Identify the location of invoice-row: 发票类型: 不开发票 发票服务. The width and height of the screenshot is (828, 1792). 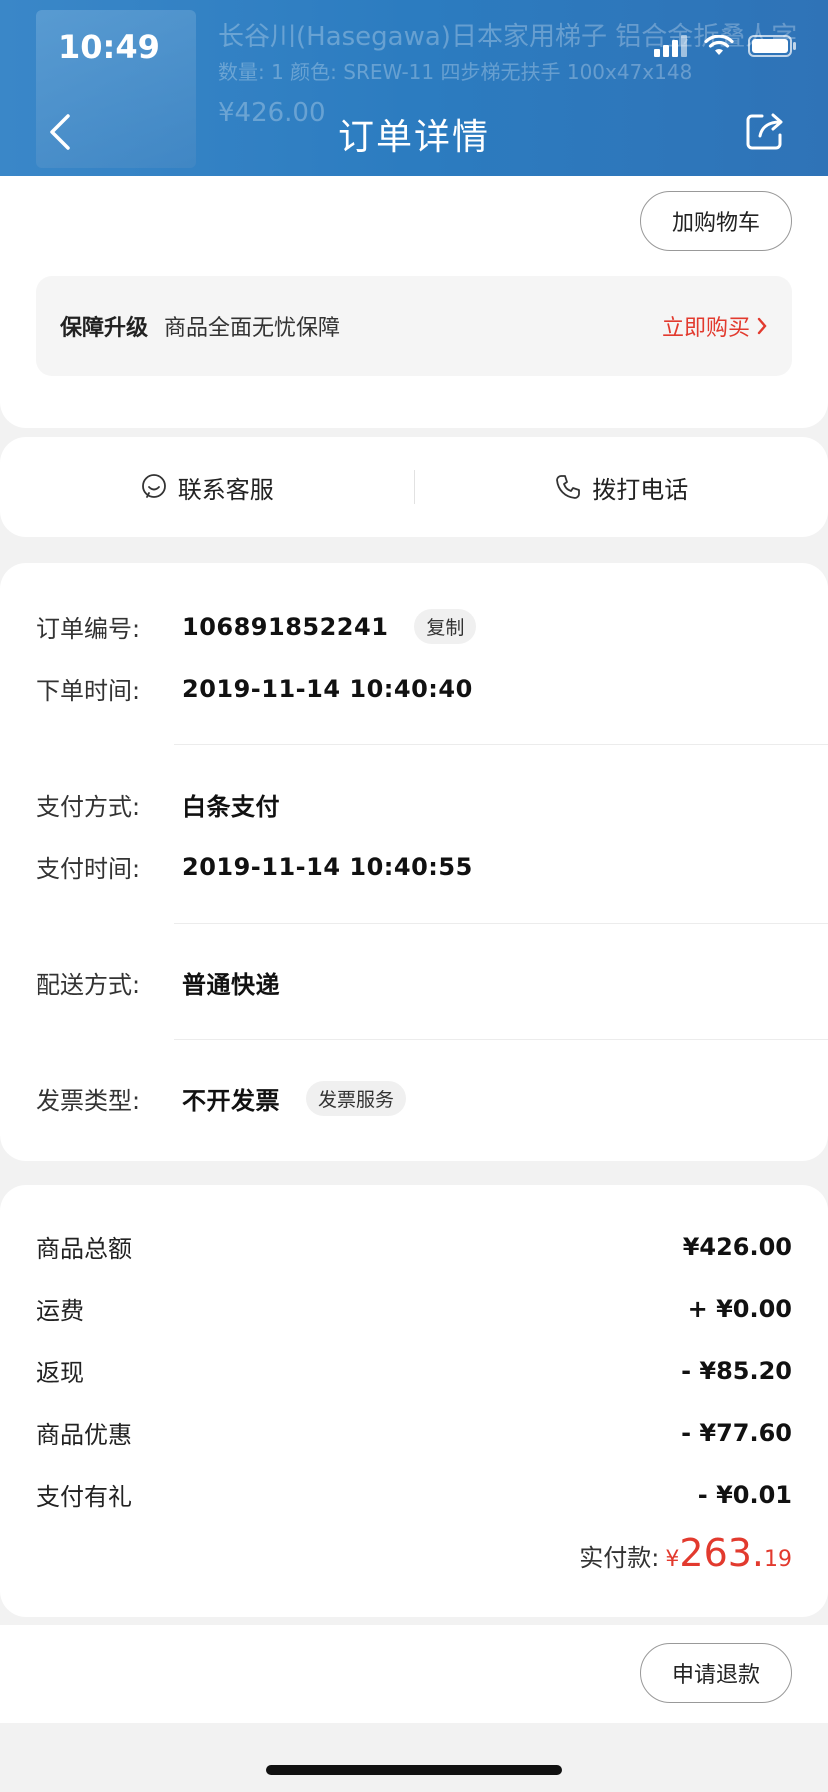
(221, 1098).